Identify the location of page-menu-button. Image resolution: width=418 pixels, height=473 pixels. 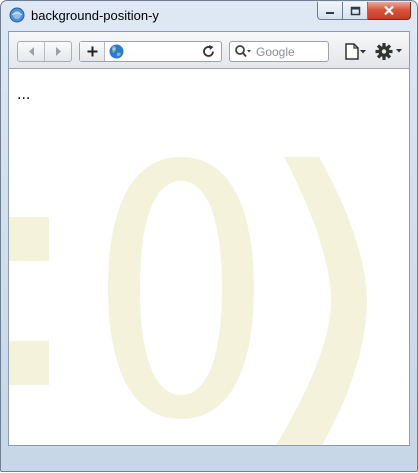
(355, 51).